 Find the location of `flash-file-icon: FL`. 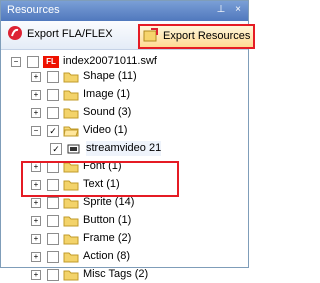

flash-file-icon: FL is located at coordinates (51, 61).